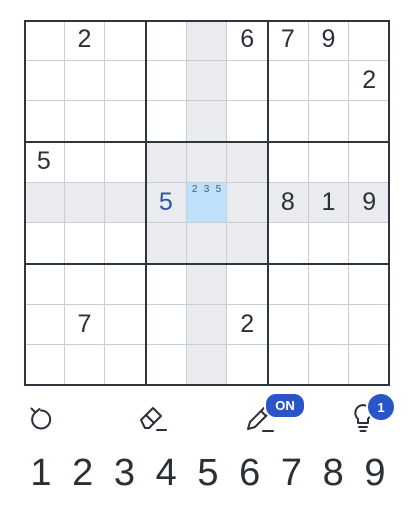 Image resolution: width=415 pixels, height=508 pixels. What do you see at coordinates (85, 81) in the screenshot?
I see `cell-r2-c2` at bounding box center [85, 81].